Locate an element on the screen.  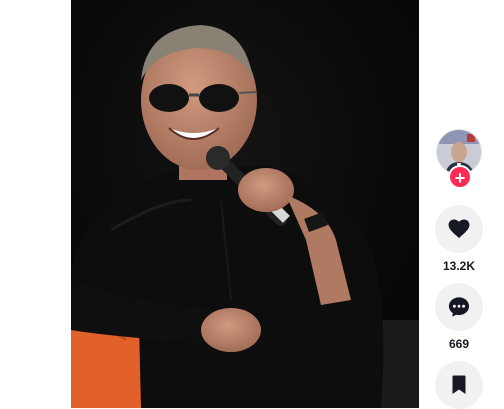
like-count: 13.2K is located at coordinates (459, 266).